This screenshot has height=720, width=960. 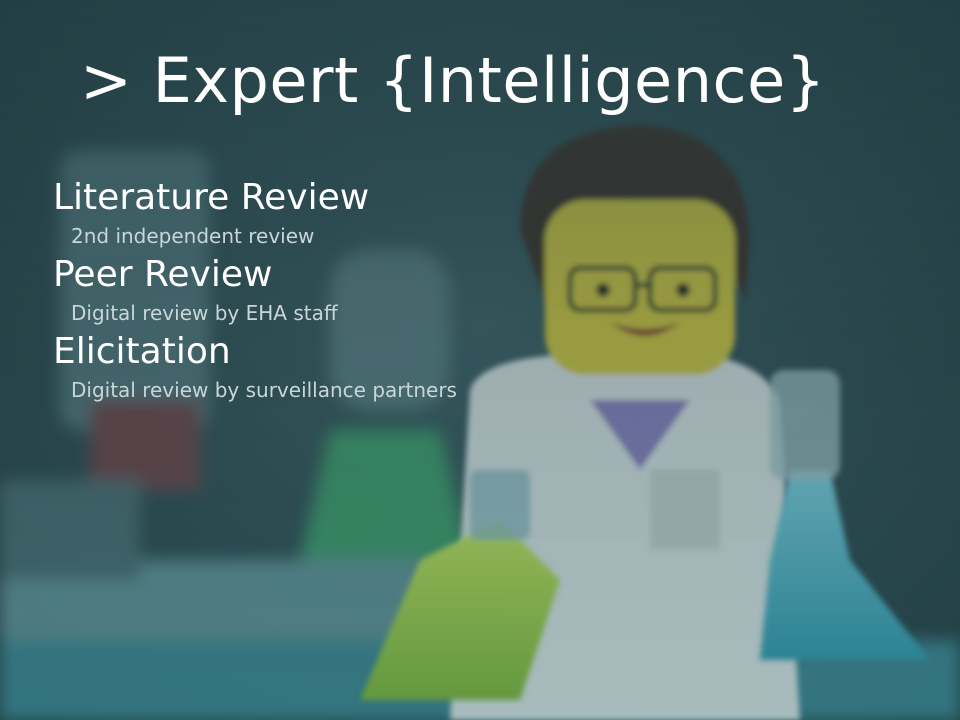 I want to click on list-item: Peer Review Digital review by EHA staff, so click(x=353, y=293).